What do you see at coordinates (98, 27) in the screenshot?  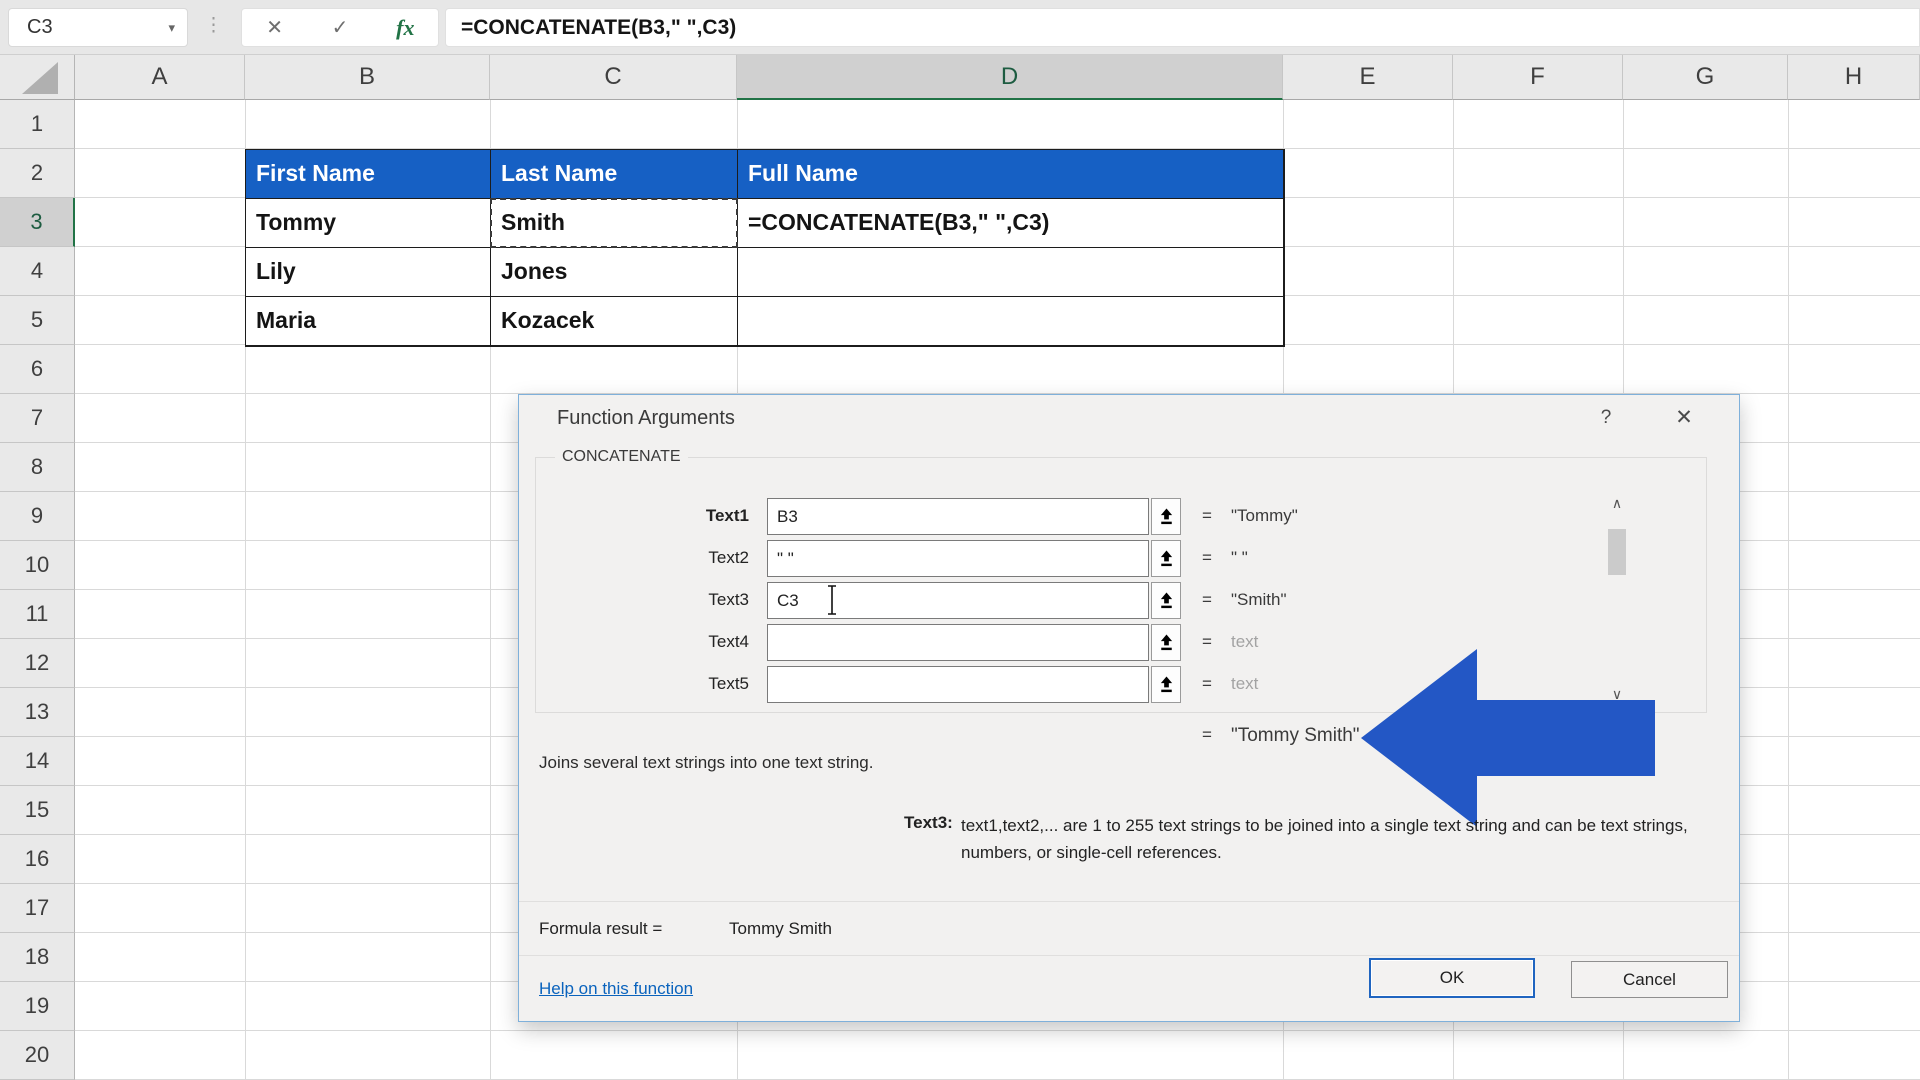 I see `name-box: C3 ▾` at bounding box center [98, 27].